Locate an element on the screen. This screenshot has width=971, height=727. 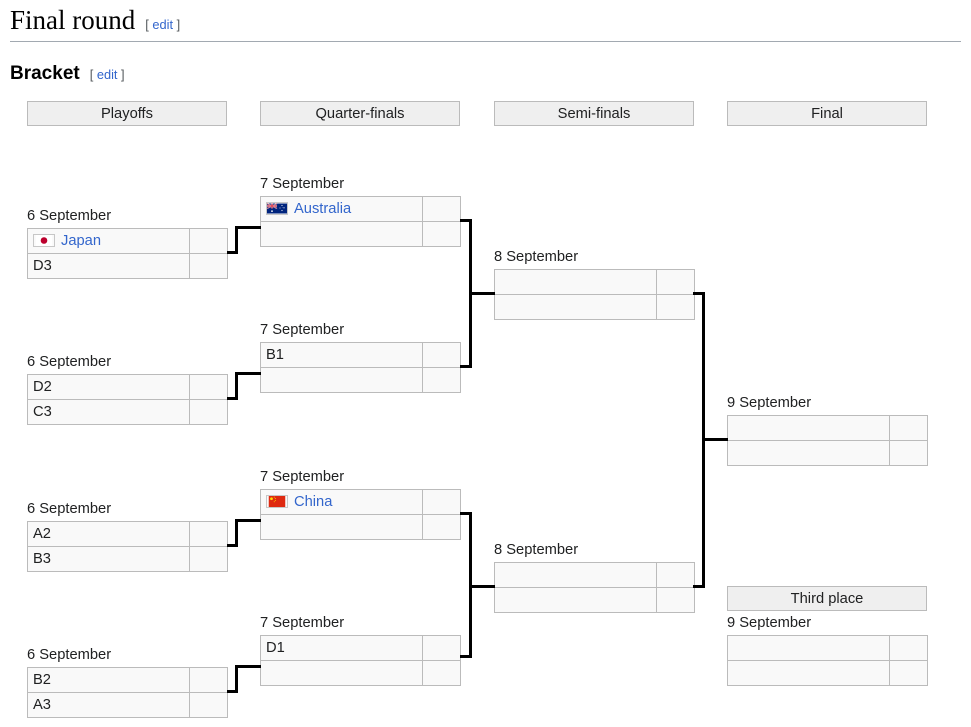
match-quarter-3: 7 September China is located at coordinates (360, 504).